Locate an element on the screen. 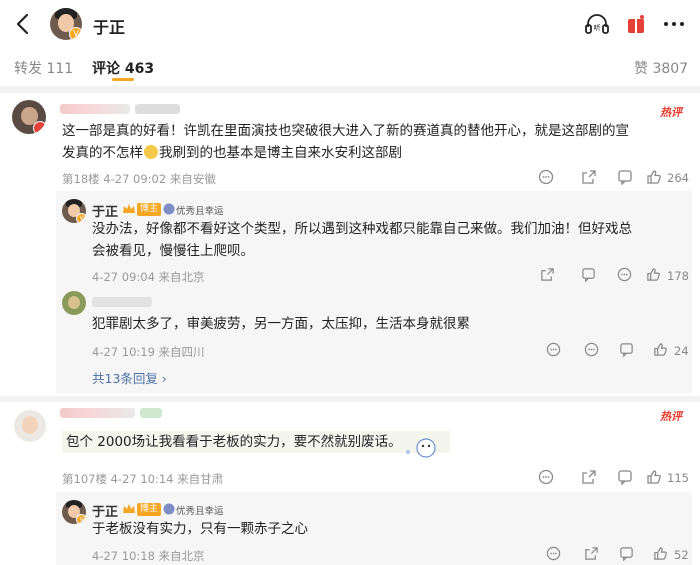 This screenshot has height=565, width=700. like-count: 264 is located at coordinates (678, 178).